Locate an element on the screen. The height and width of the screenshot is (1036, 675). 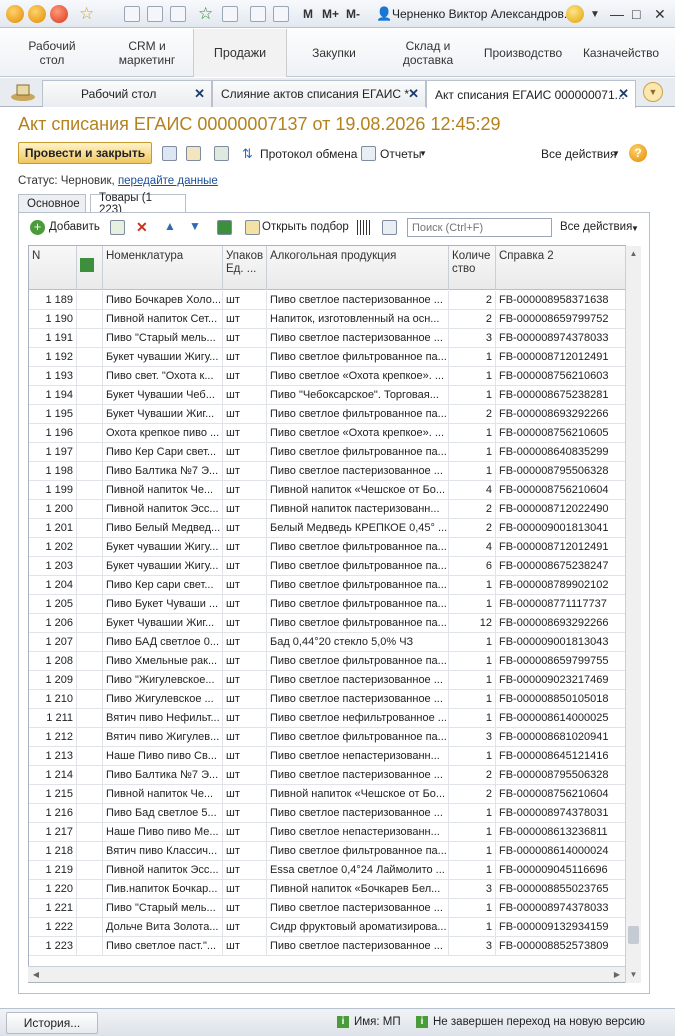
move-up-icon: ▲ is located at coordinates (170, 226).